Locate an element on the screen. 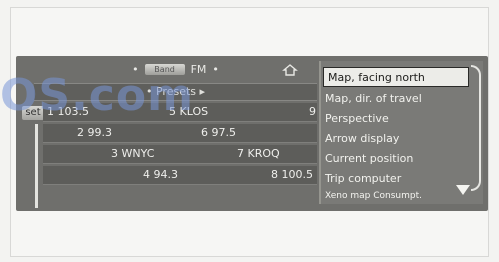 This screenshot has height=262, width=499. preset-row: 4 94.3 8 100.5 is located at coordinates (180, 175).